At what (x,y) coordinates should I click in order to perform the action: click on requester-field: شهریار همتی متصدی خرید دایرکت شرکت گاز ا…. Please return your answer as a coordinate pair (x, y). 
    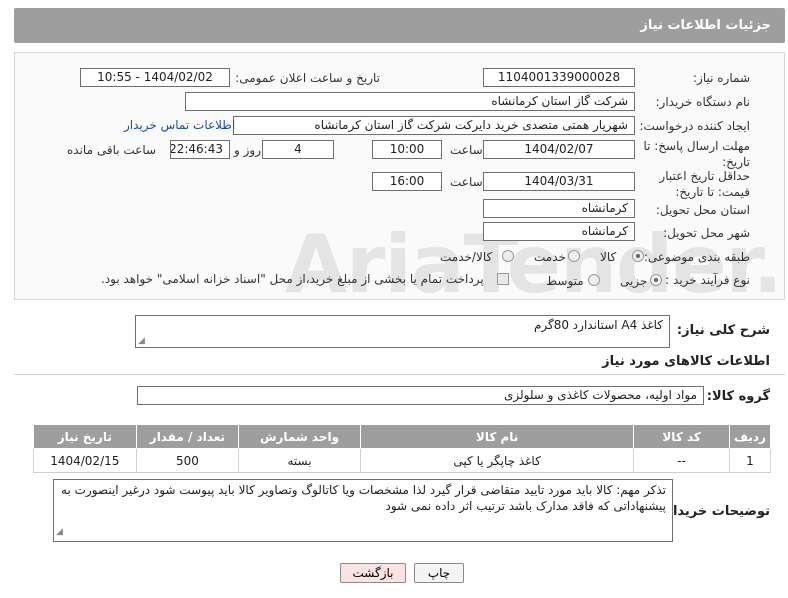
    Looking at the image, I should click on (434, 125).